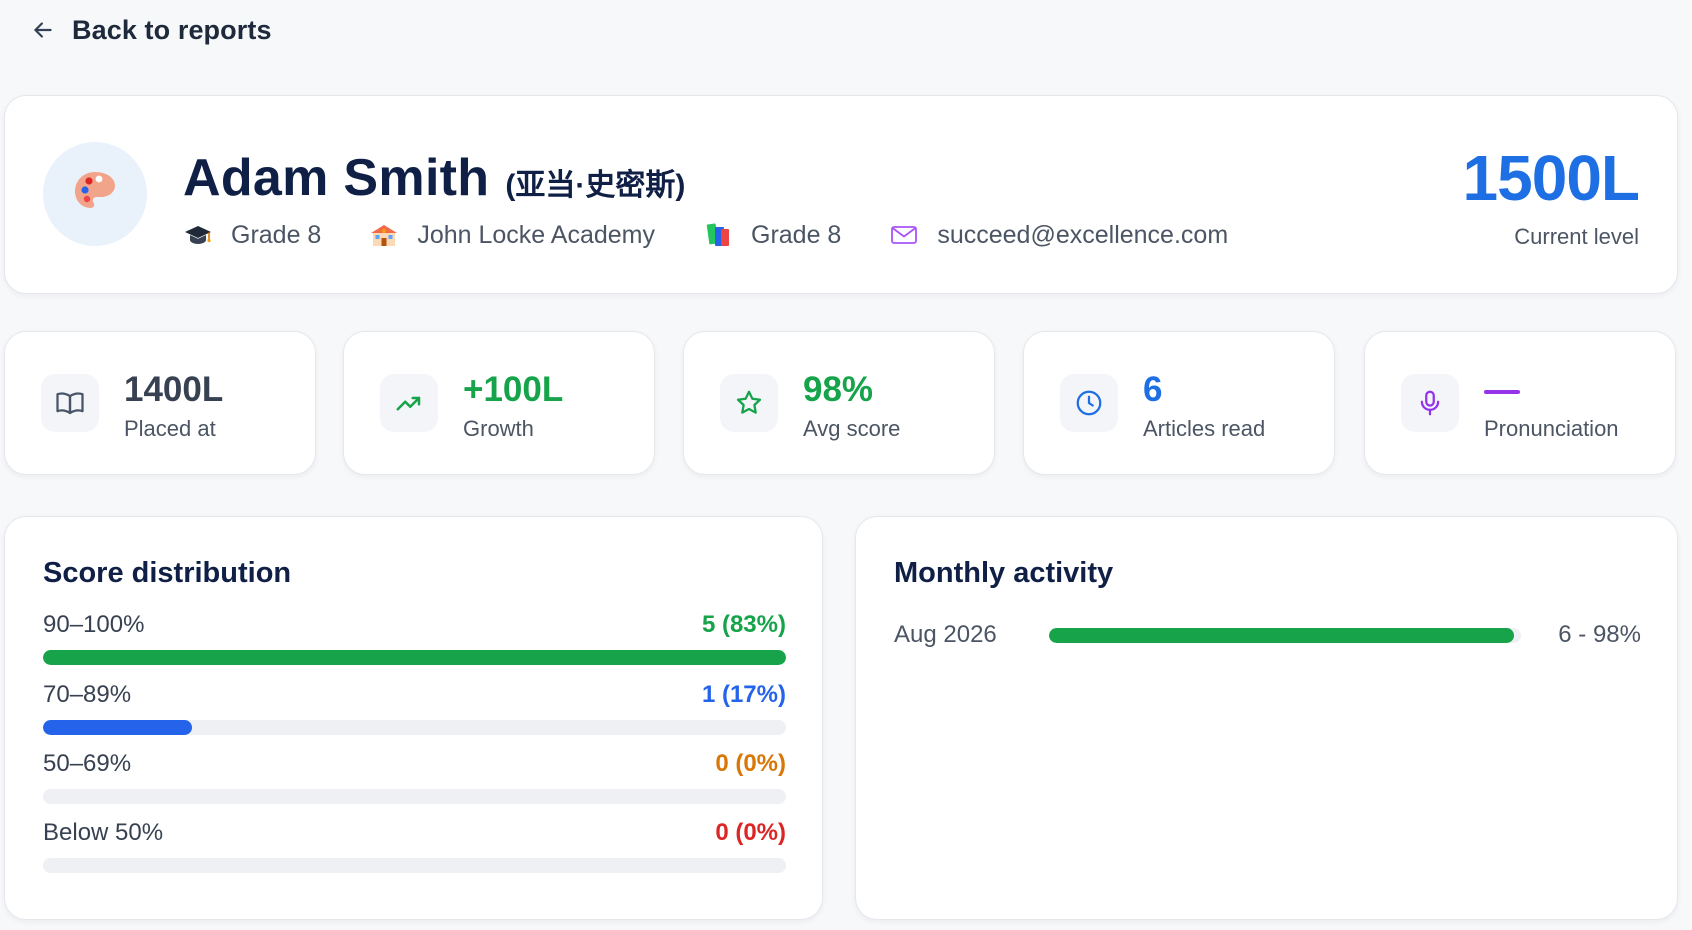  I want to click on stat-label: Placed at, so click(170, 428).